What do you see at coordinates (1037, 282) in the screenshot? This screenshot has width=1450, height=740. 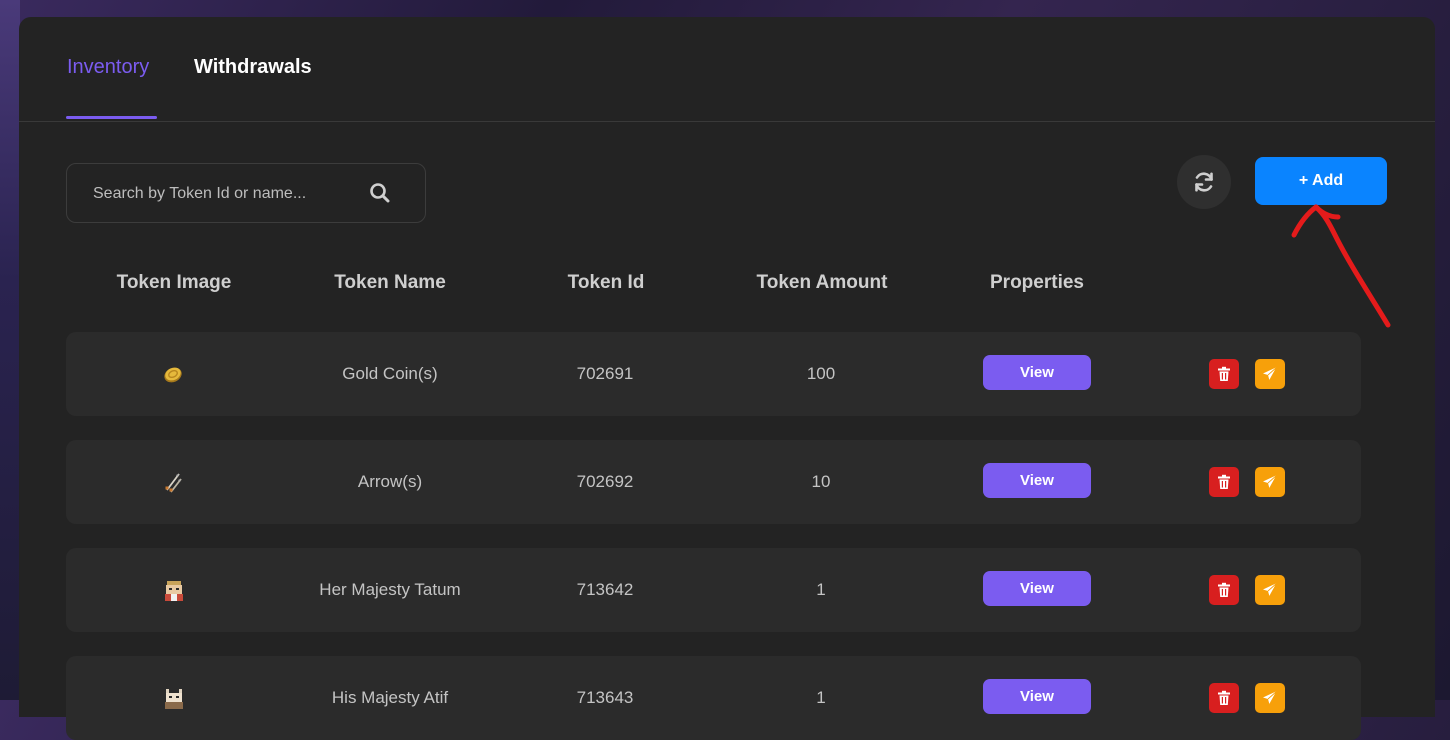 I see `header-properties: Properties` at bounding box center [1037, 282].